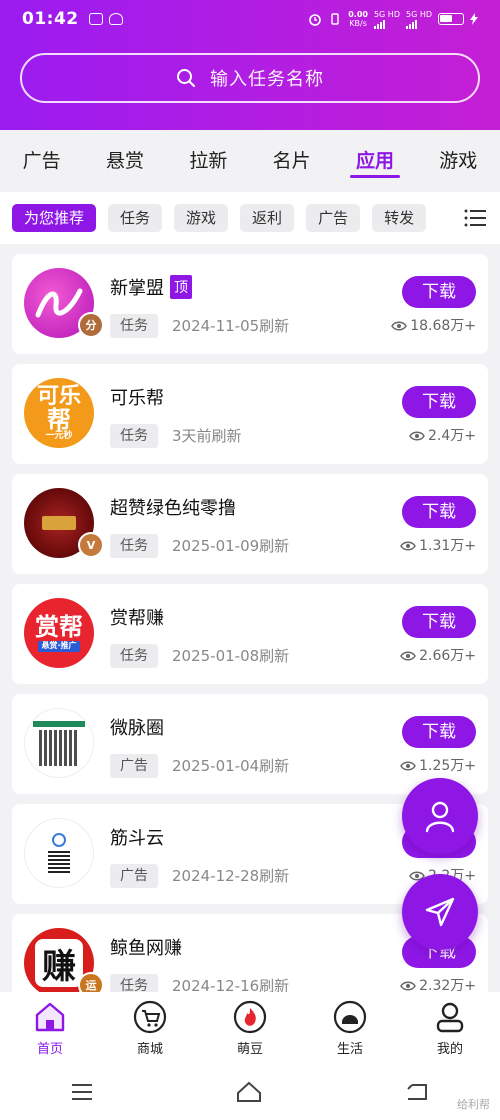 This screenshot has width=500, height=1120. Describe the element at coordinates (350, 1017) in the screenshot. I see `life-icon` at that location.